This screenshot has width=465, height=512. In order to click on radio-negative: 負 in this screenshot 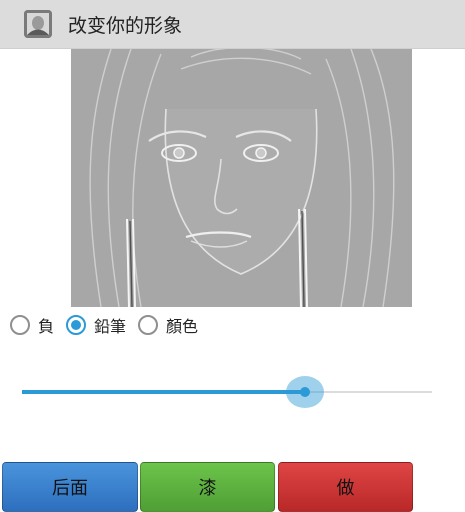, I will do `click(32, 325)`.